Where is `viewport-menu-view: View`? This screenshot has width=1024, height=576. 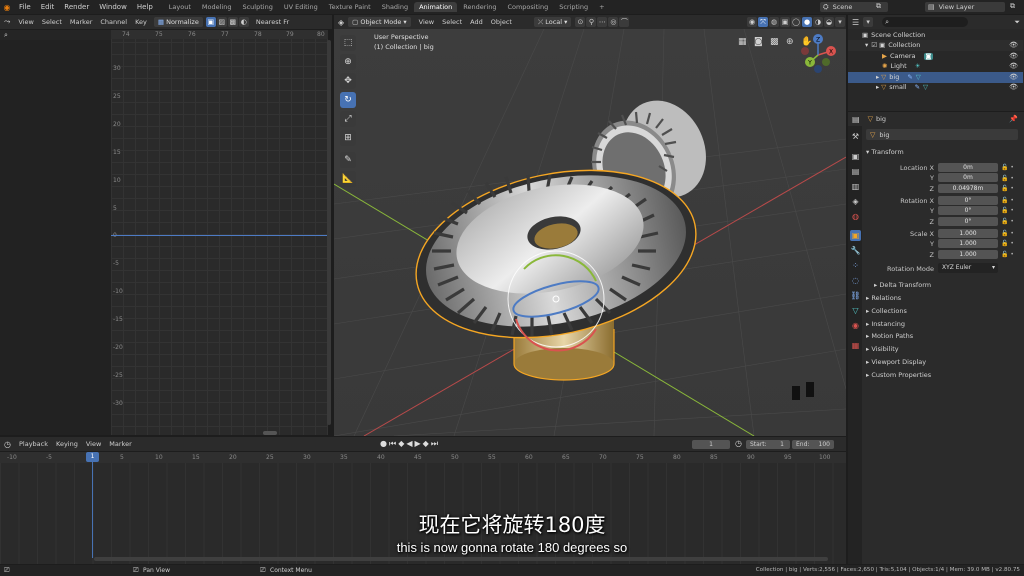 viewport-menu-view: View is located at coordinates (426, 22).